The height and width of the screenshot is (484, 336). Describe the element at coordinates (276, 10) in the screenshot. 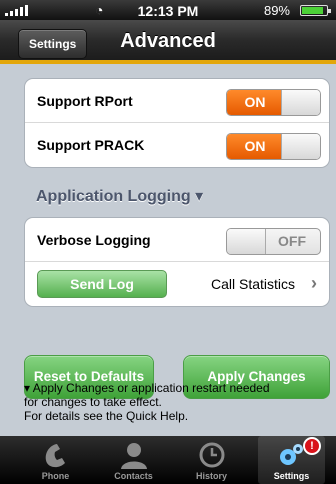

I see `battery-percent: 89%` at that location.